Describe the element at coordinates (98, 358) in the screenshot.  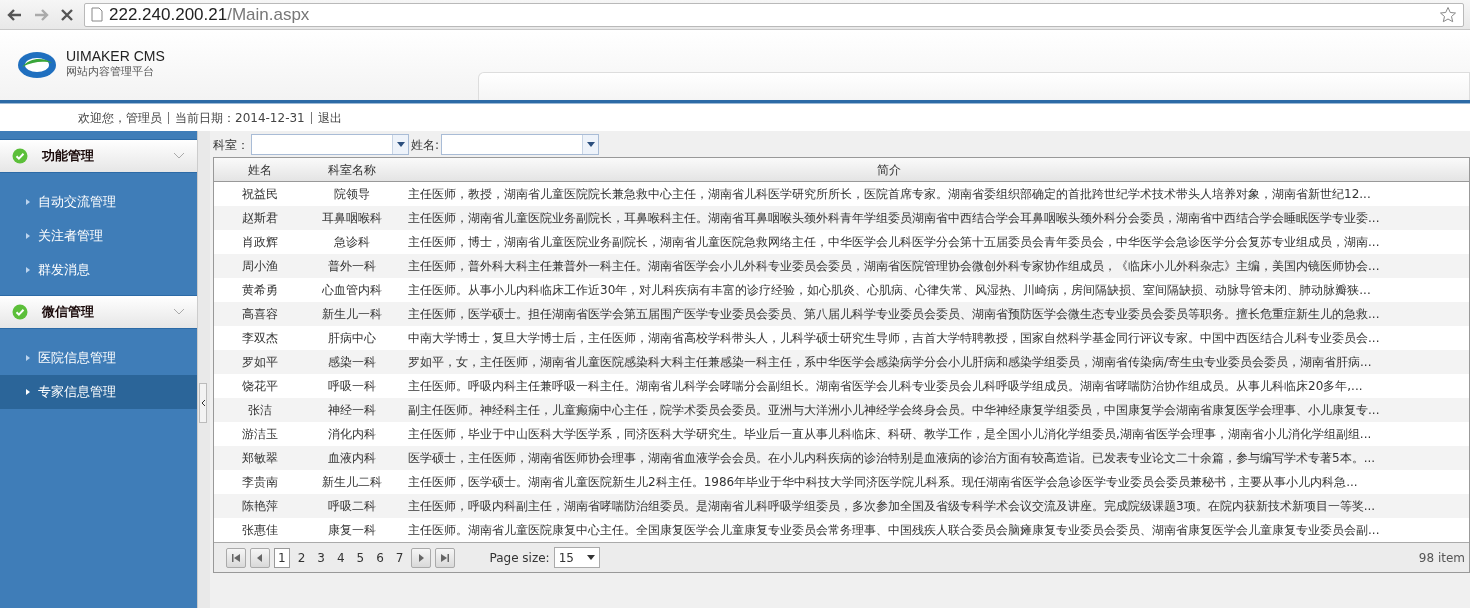
I see `sidebar-item: 医院信息管理` at that location.